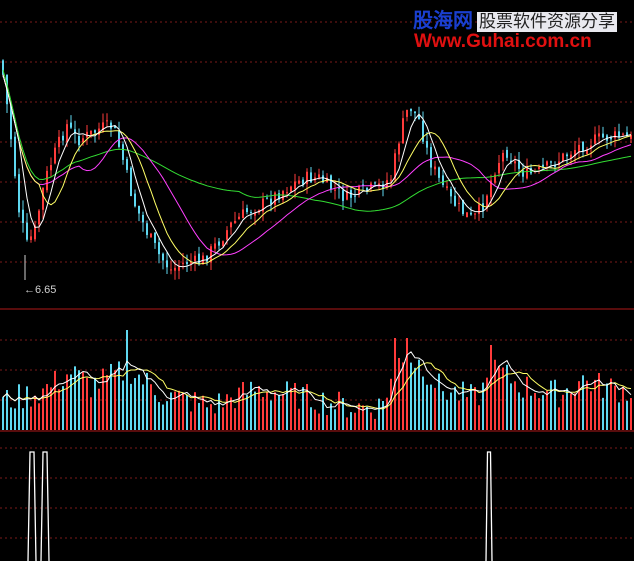 The width and height of the screenshot is (634, 561). Describe the element at coordinates (260, 506) in the screenshot. I see `signal-indicator` at that location.